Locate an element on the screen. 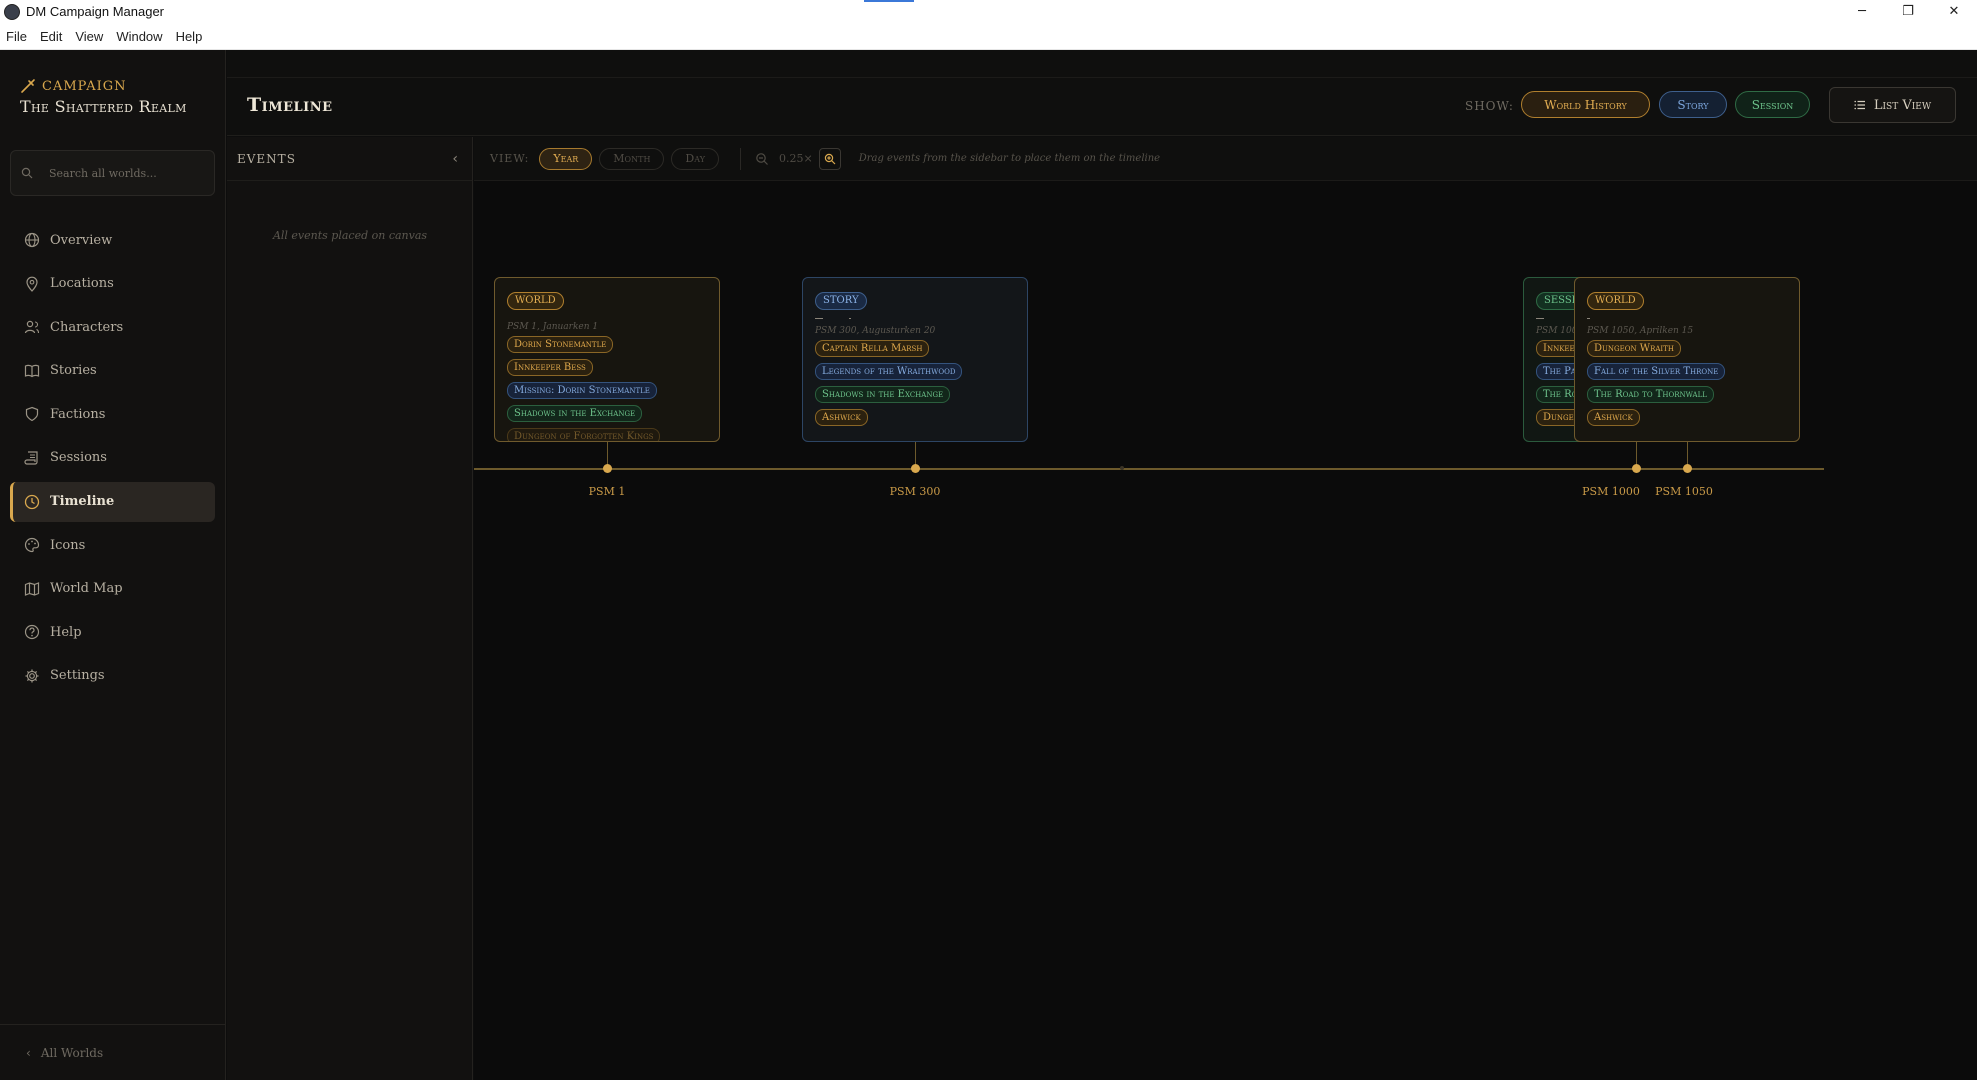 This screenshot has width=1977, height=1080. sidebar-item-factions: Factions is located at coordinates (112, 414).